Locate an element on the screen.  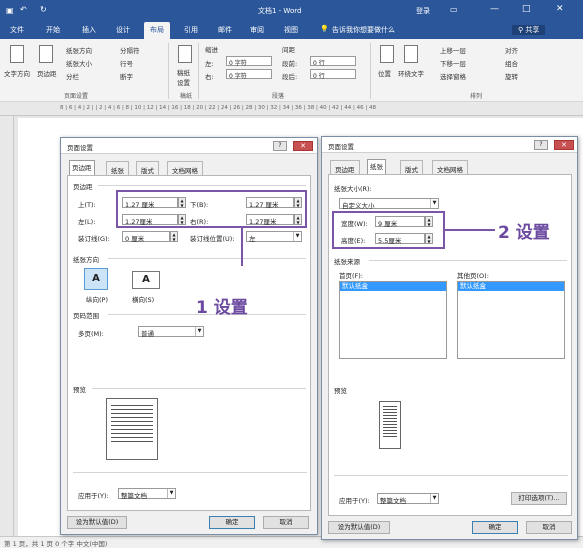
divider is located at coordinates (451, 475).